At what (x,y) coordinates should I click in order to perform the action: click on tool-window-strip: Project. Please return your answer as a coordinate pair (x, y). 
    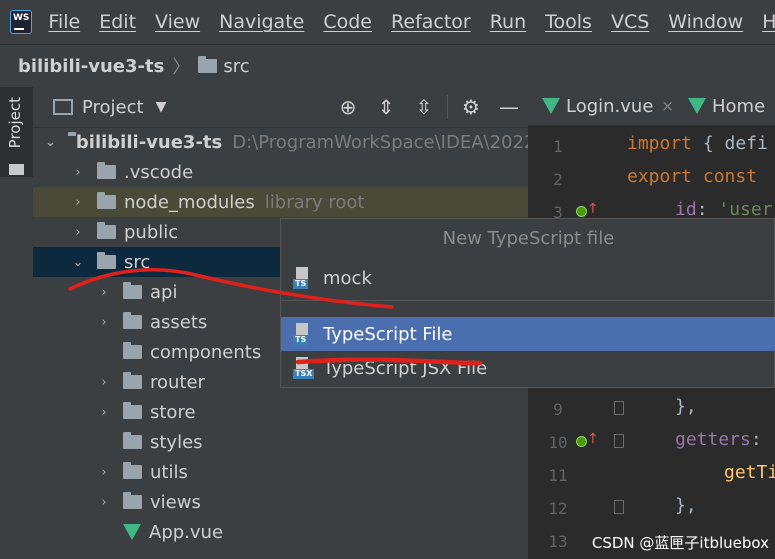
    Looking at the image, I should click on (17, 323).